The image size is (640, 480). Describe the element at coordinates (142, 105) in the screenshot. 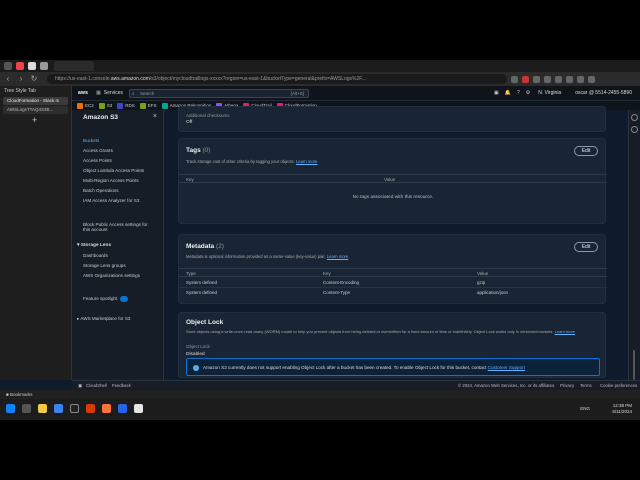

I see `efs-icon` at that location.